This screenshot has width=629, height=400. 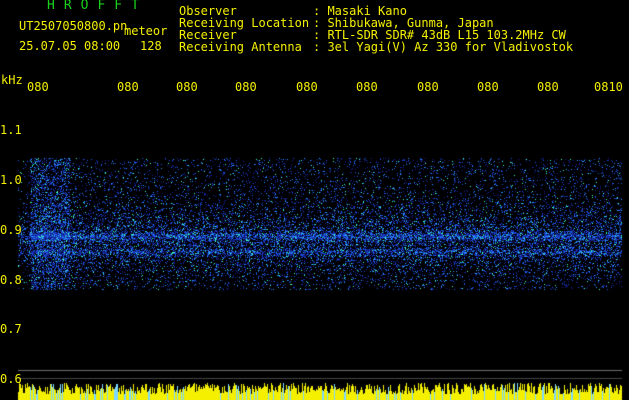 I want to click on mode-label: meteor, so click(x=146, y=31).